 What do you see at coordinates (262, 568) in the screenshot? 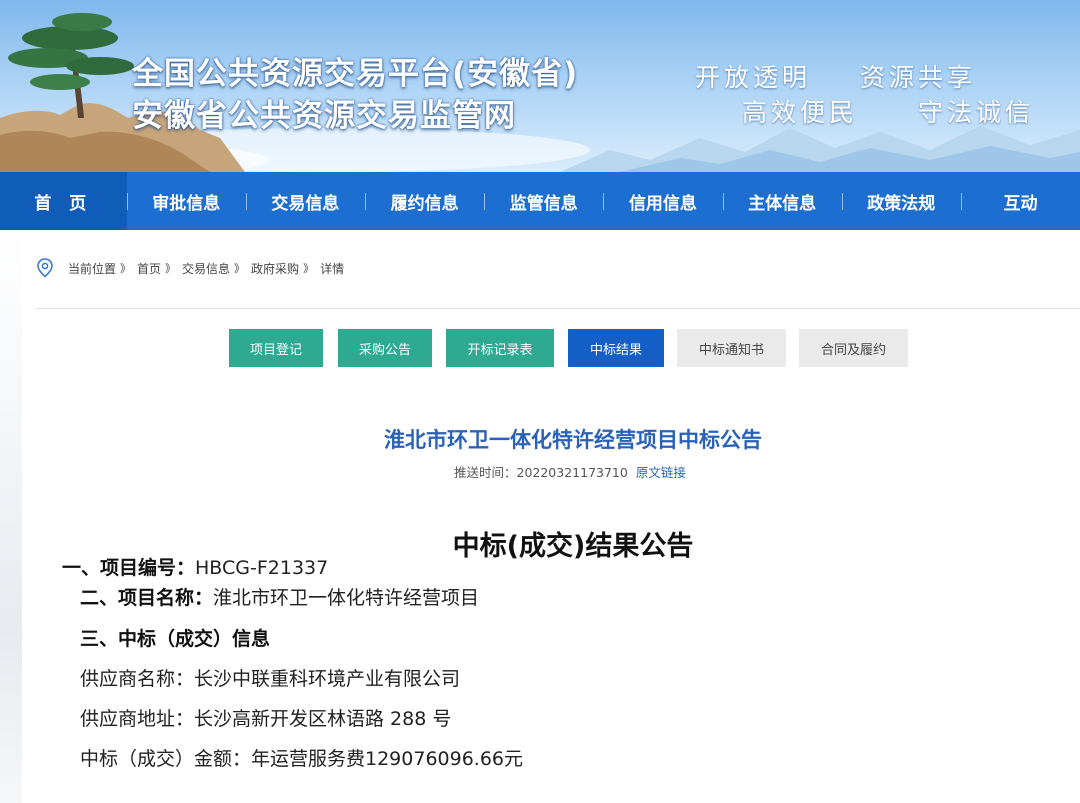
I see `project-number-value: HBCG-F21337` at bounding box center [262, 568].